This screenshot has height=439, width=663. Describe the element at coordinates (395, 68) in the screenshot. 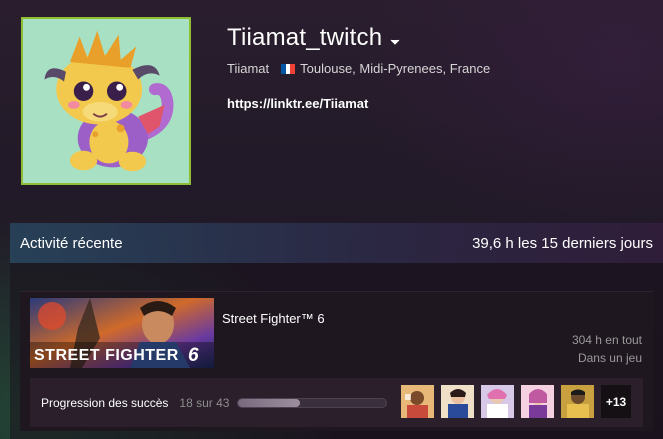

I see `location: Toulouse, Midi-Pyrenees, France` at that location.